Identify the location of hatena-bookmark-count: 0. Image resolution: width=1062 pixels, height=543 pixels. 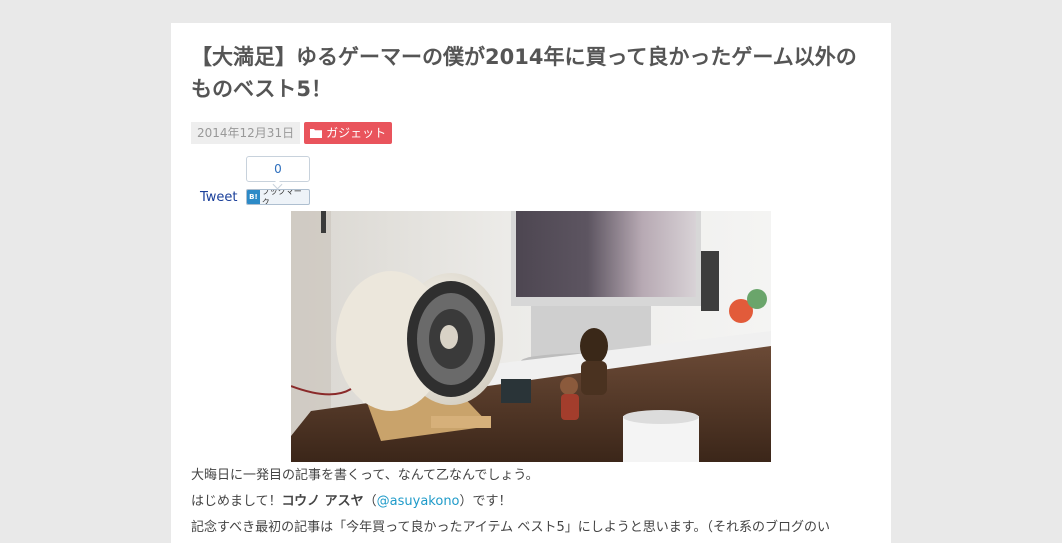
(278, 169).